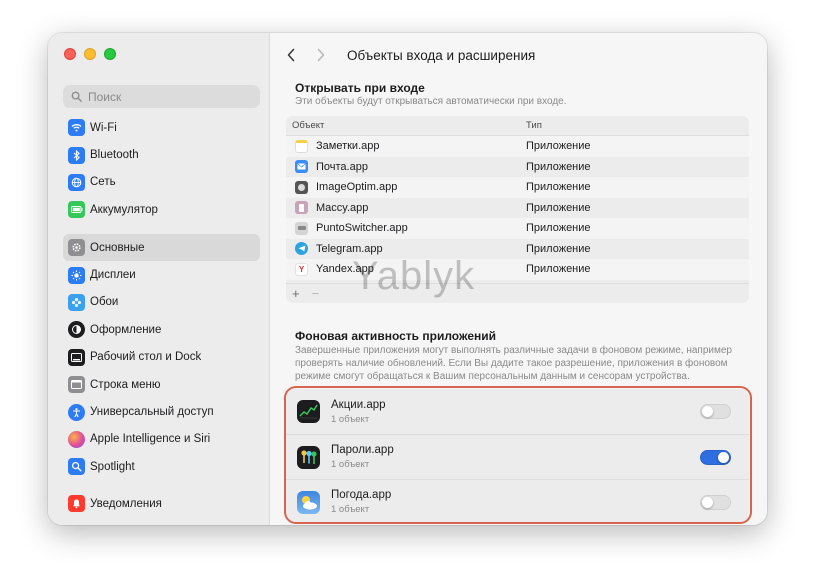 The image size is (815, 587). Describe the element at coordinates (349, 248) in the screenshot. I see `row-name: Telegram.app` at that location.